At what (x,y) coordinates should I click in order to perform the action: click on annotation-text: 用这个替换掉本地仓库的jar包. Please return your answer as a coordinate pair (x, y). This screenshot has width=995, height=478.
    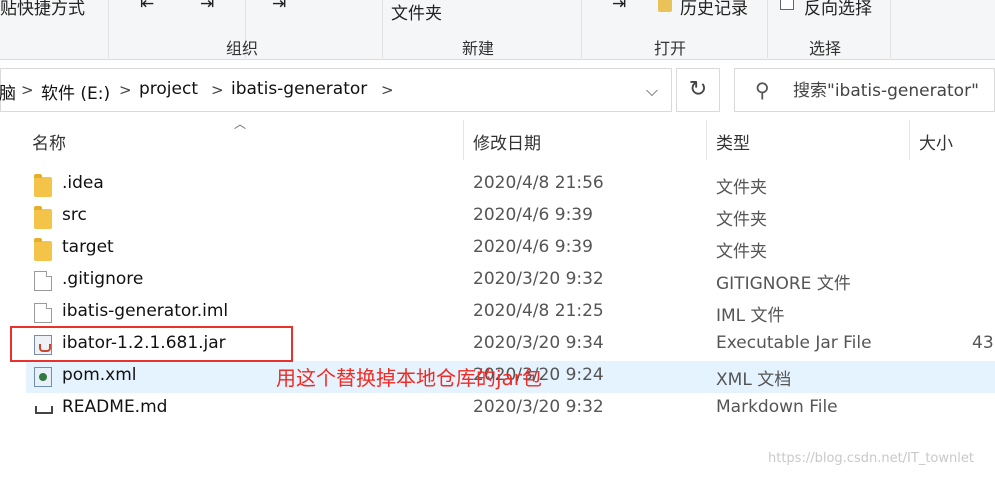
    Looking at the image, I should click on (409, 378).